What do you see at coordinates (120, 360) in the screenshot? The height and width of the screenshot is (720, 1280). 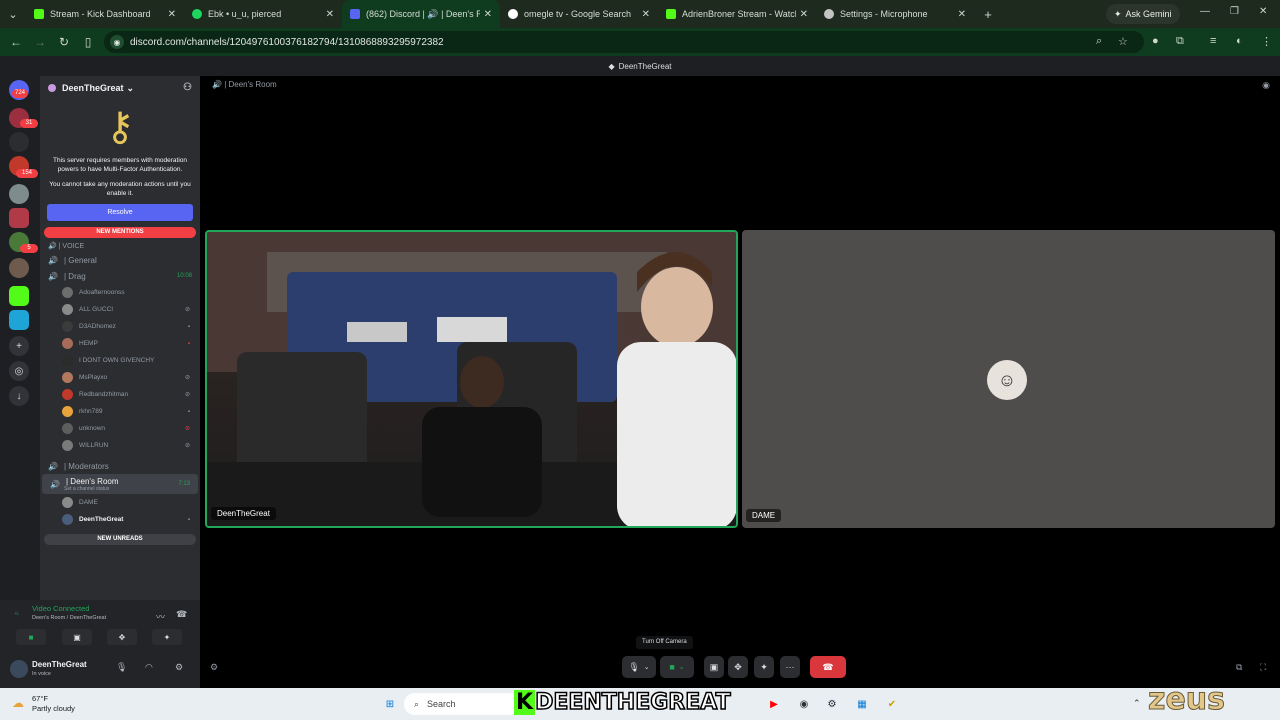 I see `voice-member: I DONT OWN GIVENCHY` at bounding box center [120, 360].